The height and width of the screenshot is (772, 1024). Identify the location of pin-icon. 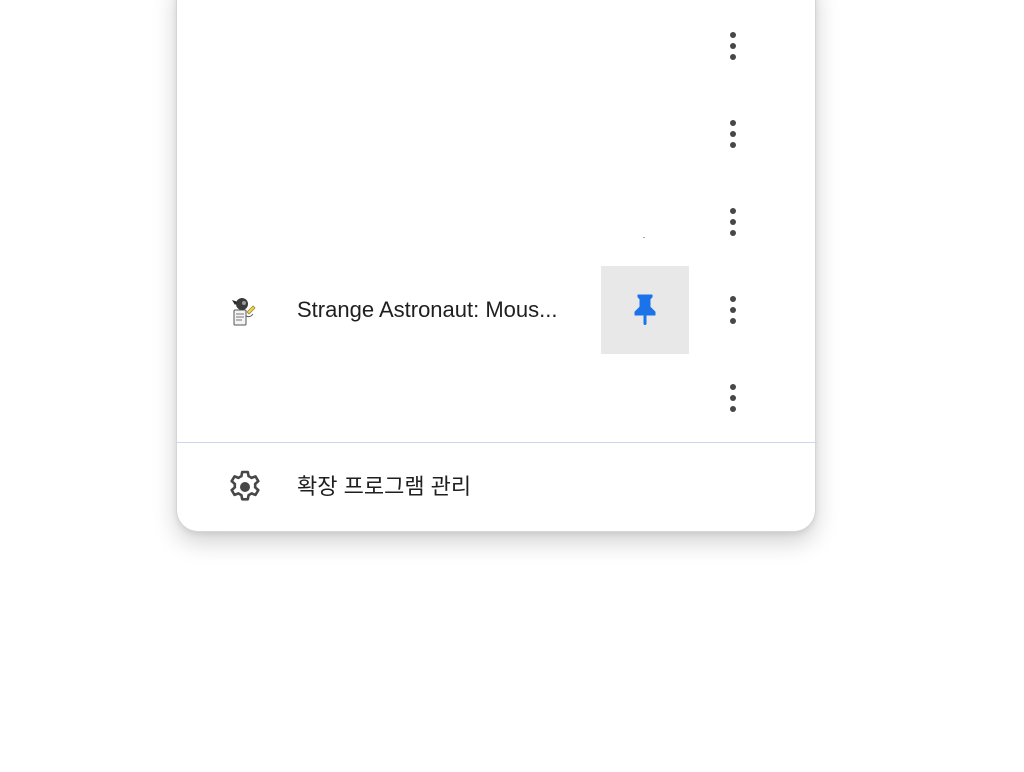
(645, 309).